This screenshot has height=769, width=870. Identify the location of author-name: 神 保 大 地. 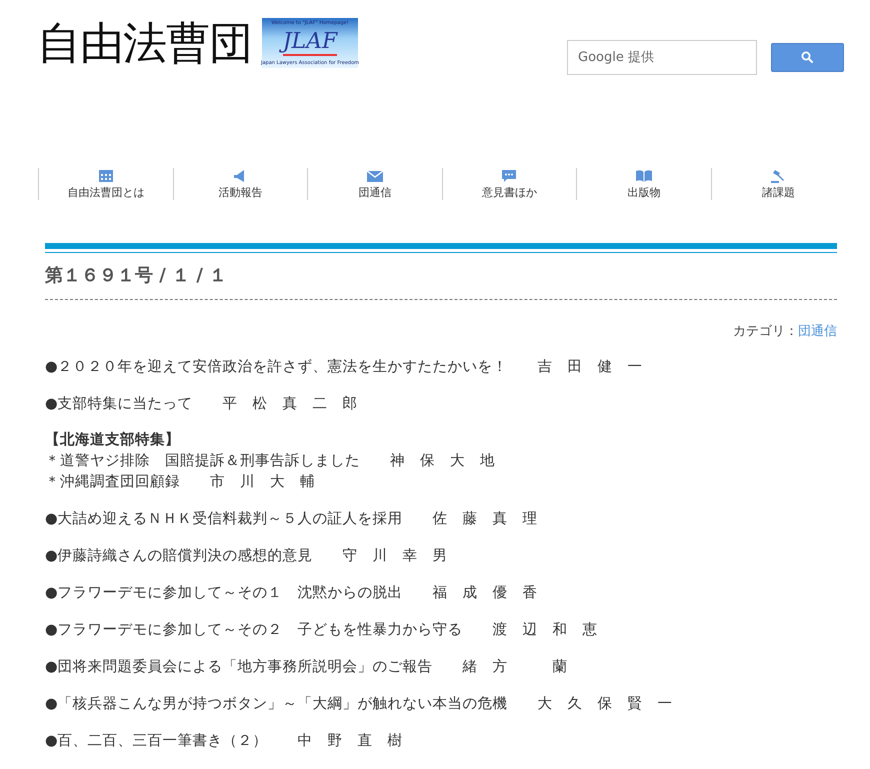
(442, 461).